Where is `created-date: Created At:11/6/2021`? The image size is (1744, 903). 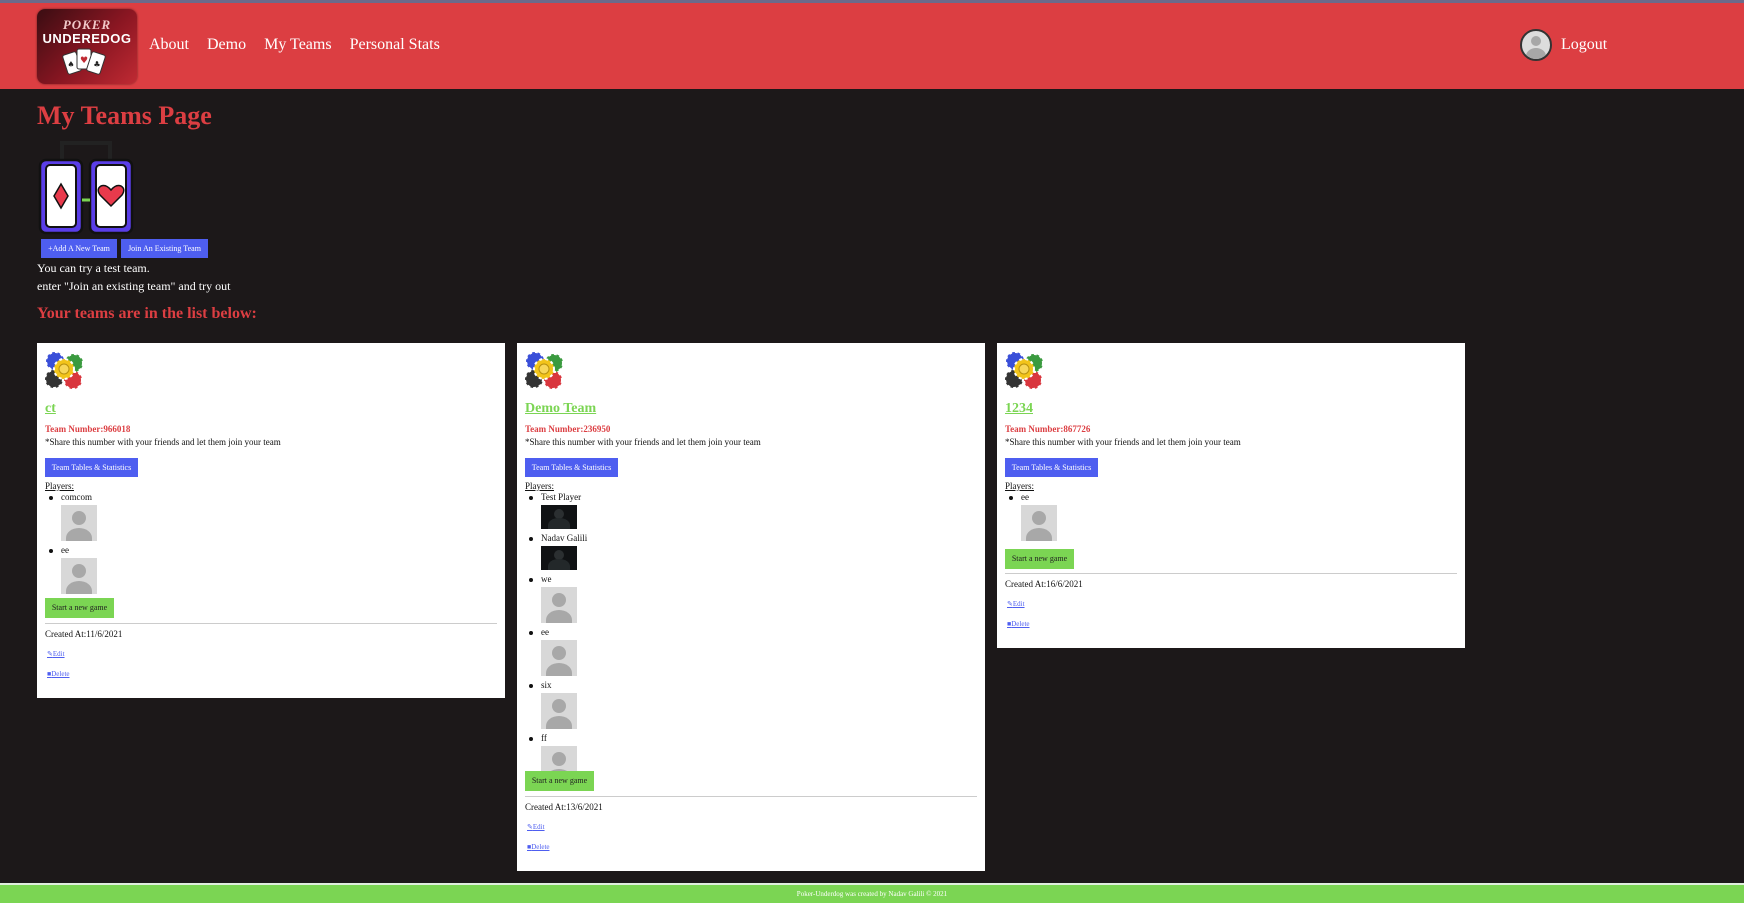
created-date: Created At:11/6/2021 is located at coordinates (84, 634).